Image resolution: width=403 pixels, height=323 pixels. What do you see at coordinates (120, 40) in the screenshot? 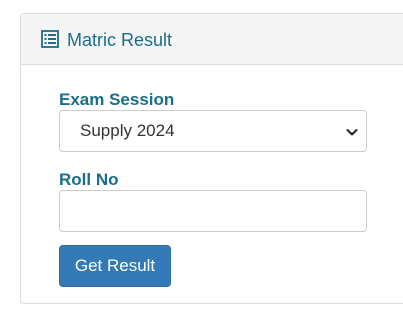
I see `panel-title: Matric Result` at bounding box center [120, 40].